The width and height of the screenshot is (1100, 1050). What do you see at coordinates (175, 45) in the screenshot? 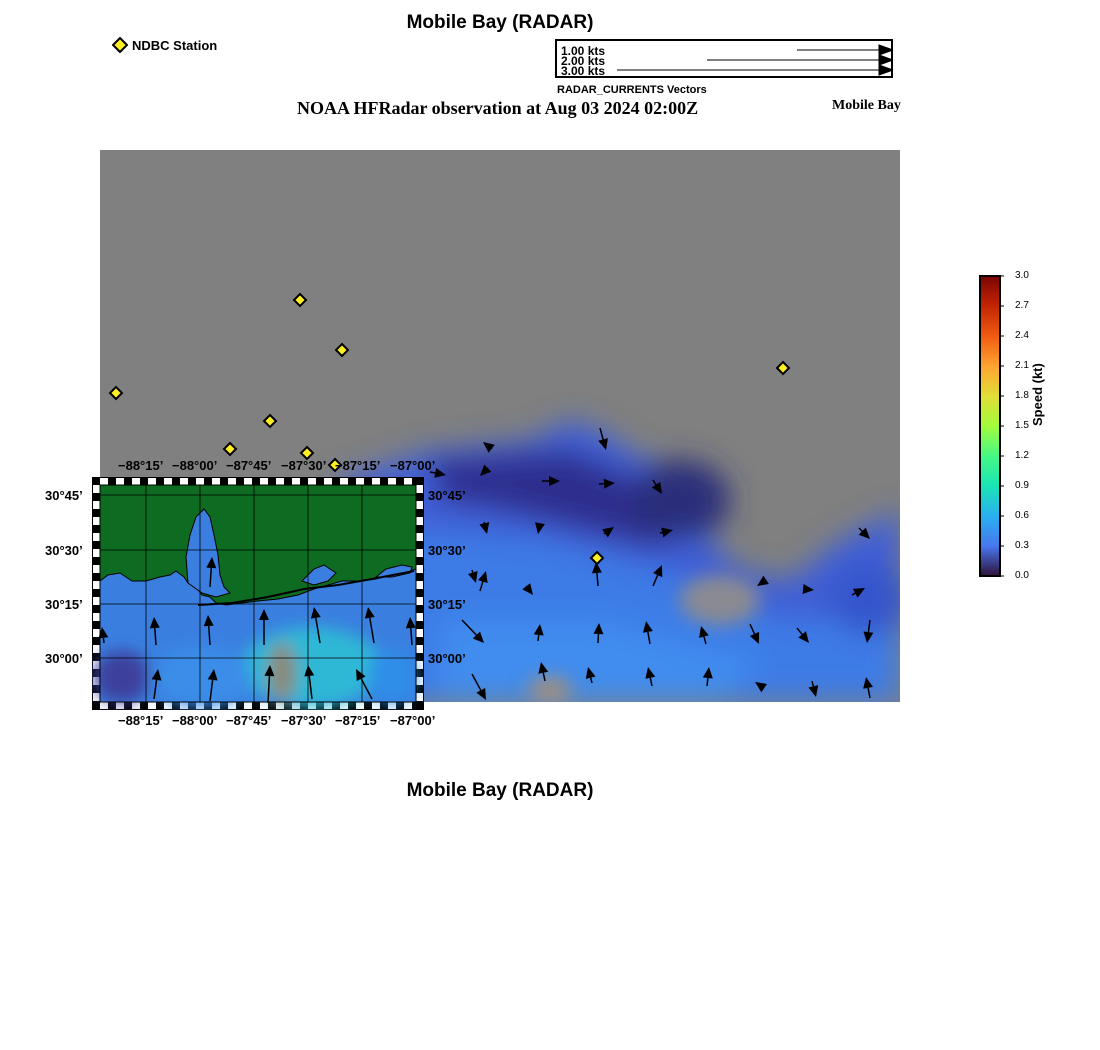
I see `station-legend-label: NDBC Station` at bounding box center [175, 45].